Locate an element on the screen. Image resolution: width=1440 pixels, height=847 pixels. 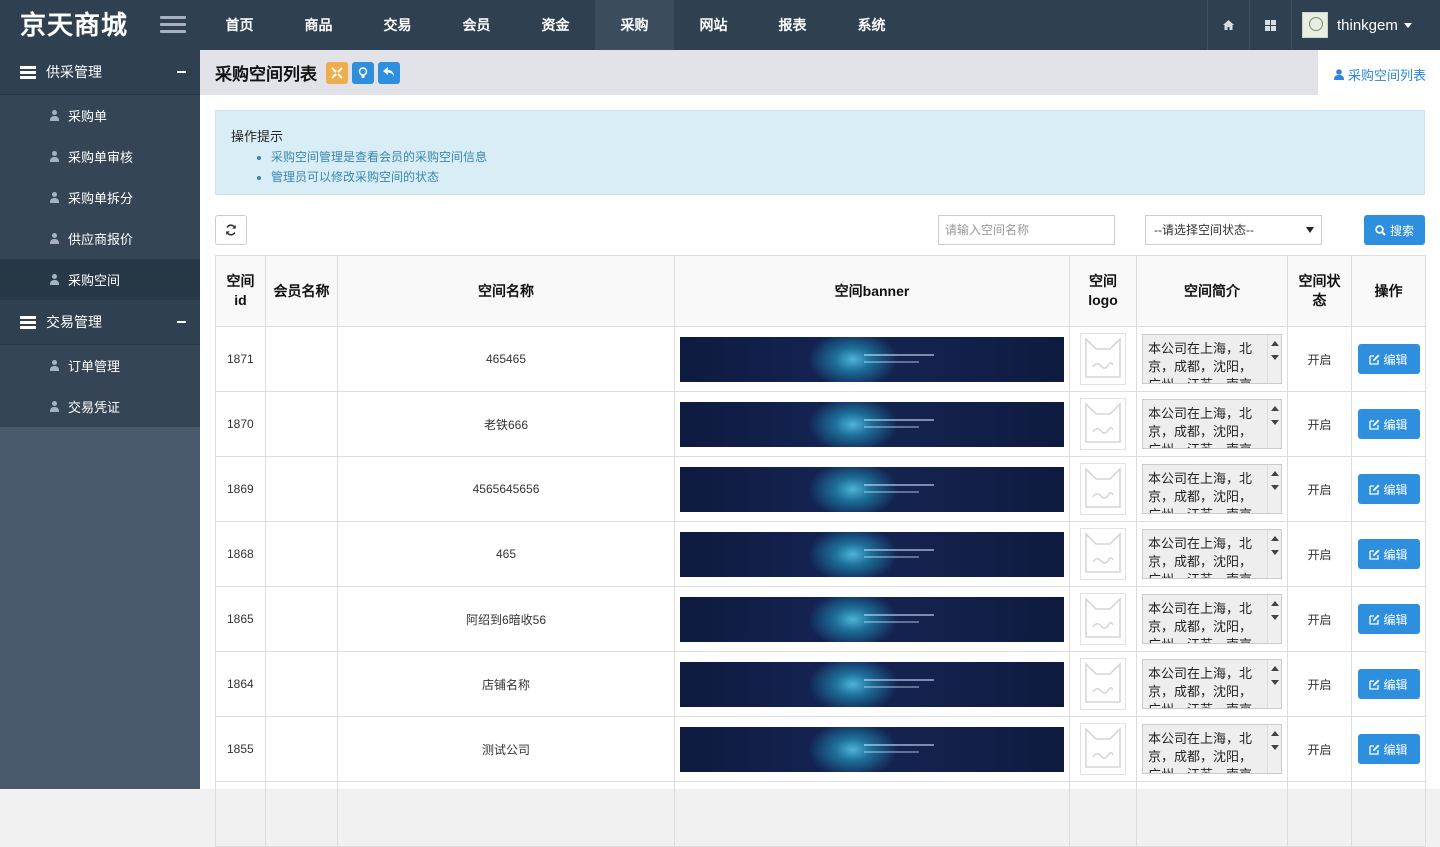
sidebar-item-label: 采购单审核 is located at coordinates (101, 157).